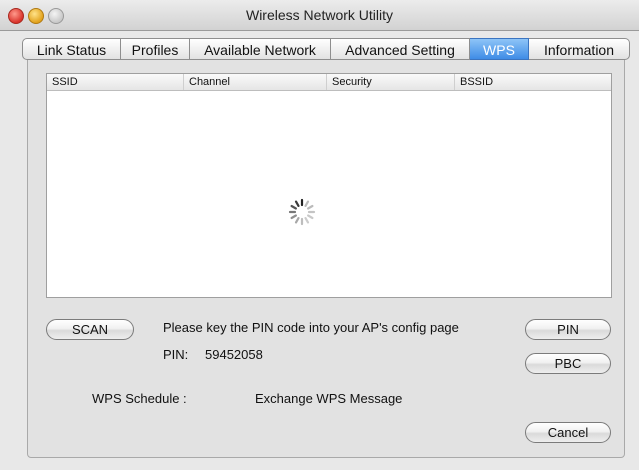  I want to click on title-bar: Wireless Network Utility, so click(319, 15).